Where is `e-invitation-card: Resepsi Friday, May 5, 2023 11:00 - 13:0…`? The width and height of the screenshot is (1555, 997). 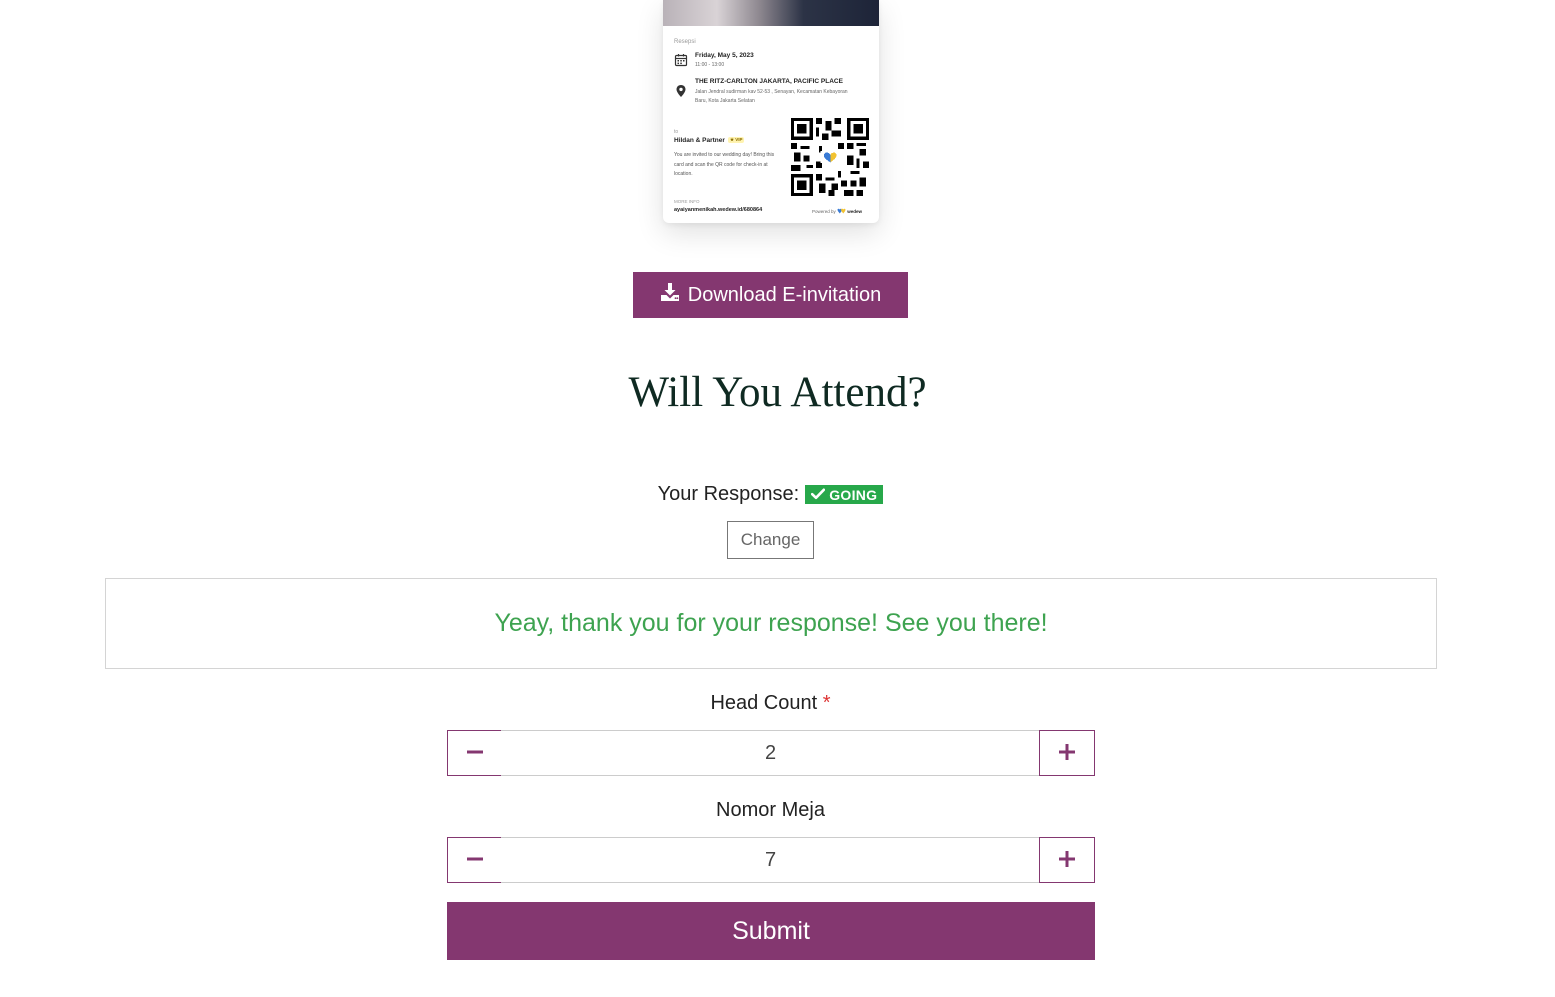
e-invitation-card: Resepsi Friday, May 5, 2023 11:00 - 13:0… is located at coordinates (771, 111).